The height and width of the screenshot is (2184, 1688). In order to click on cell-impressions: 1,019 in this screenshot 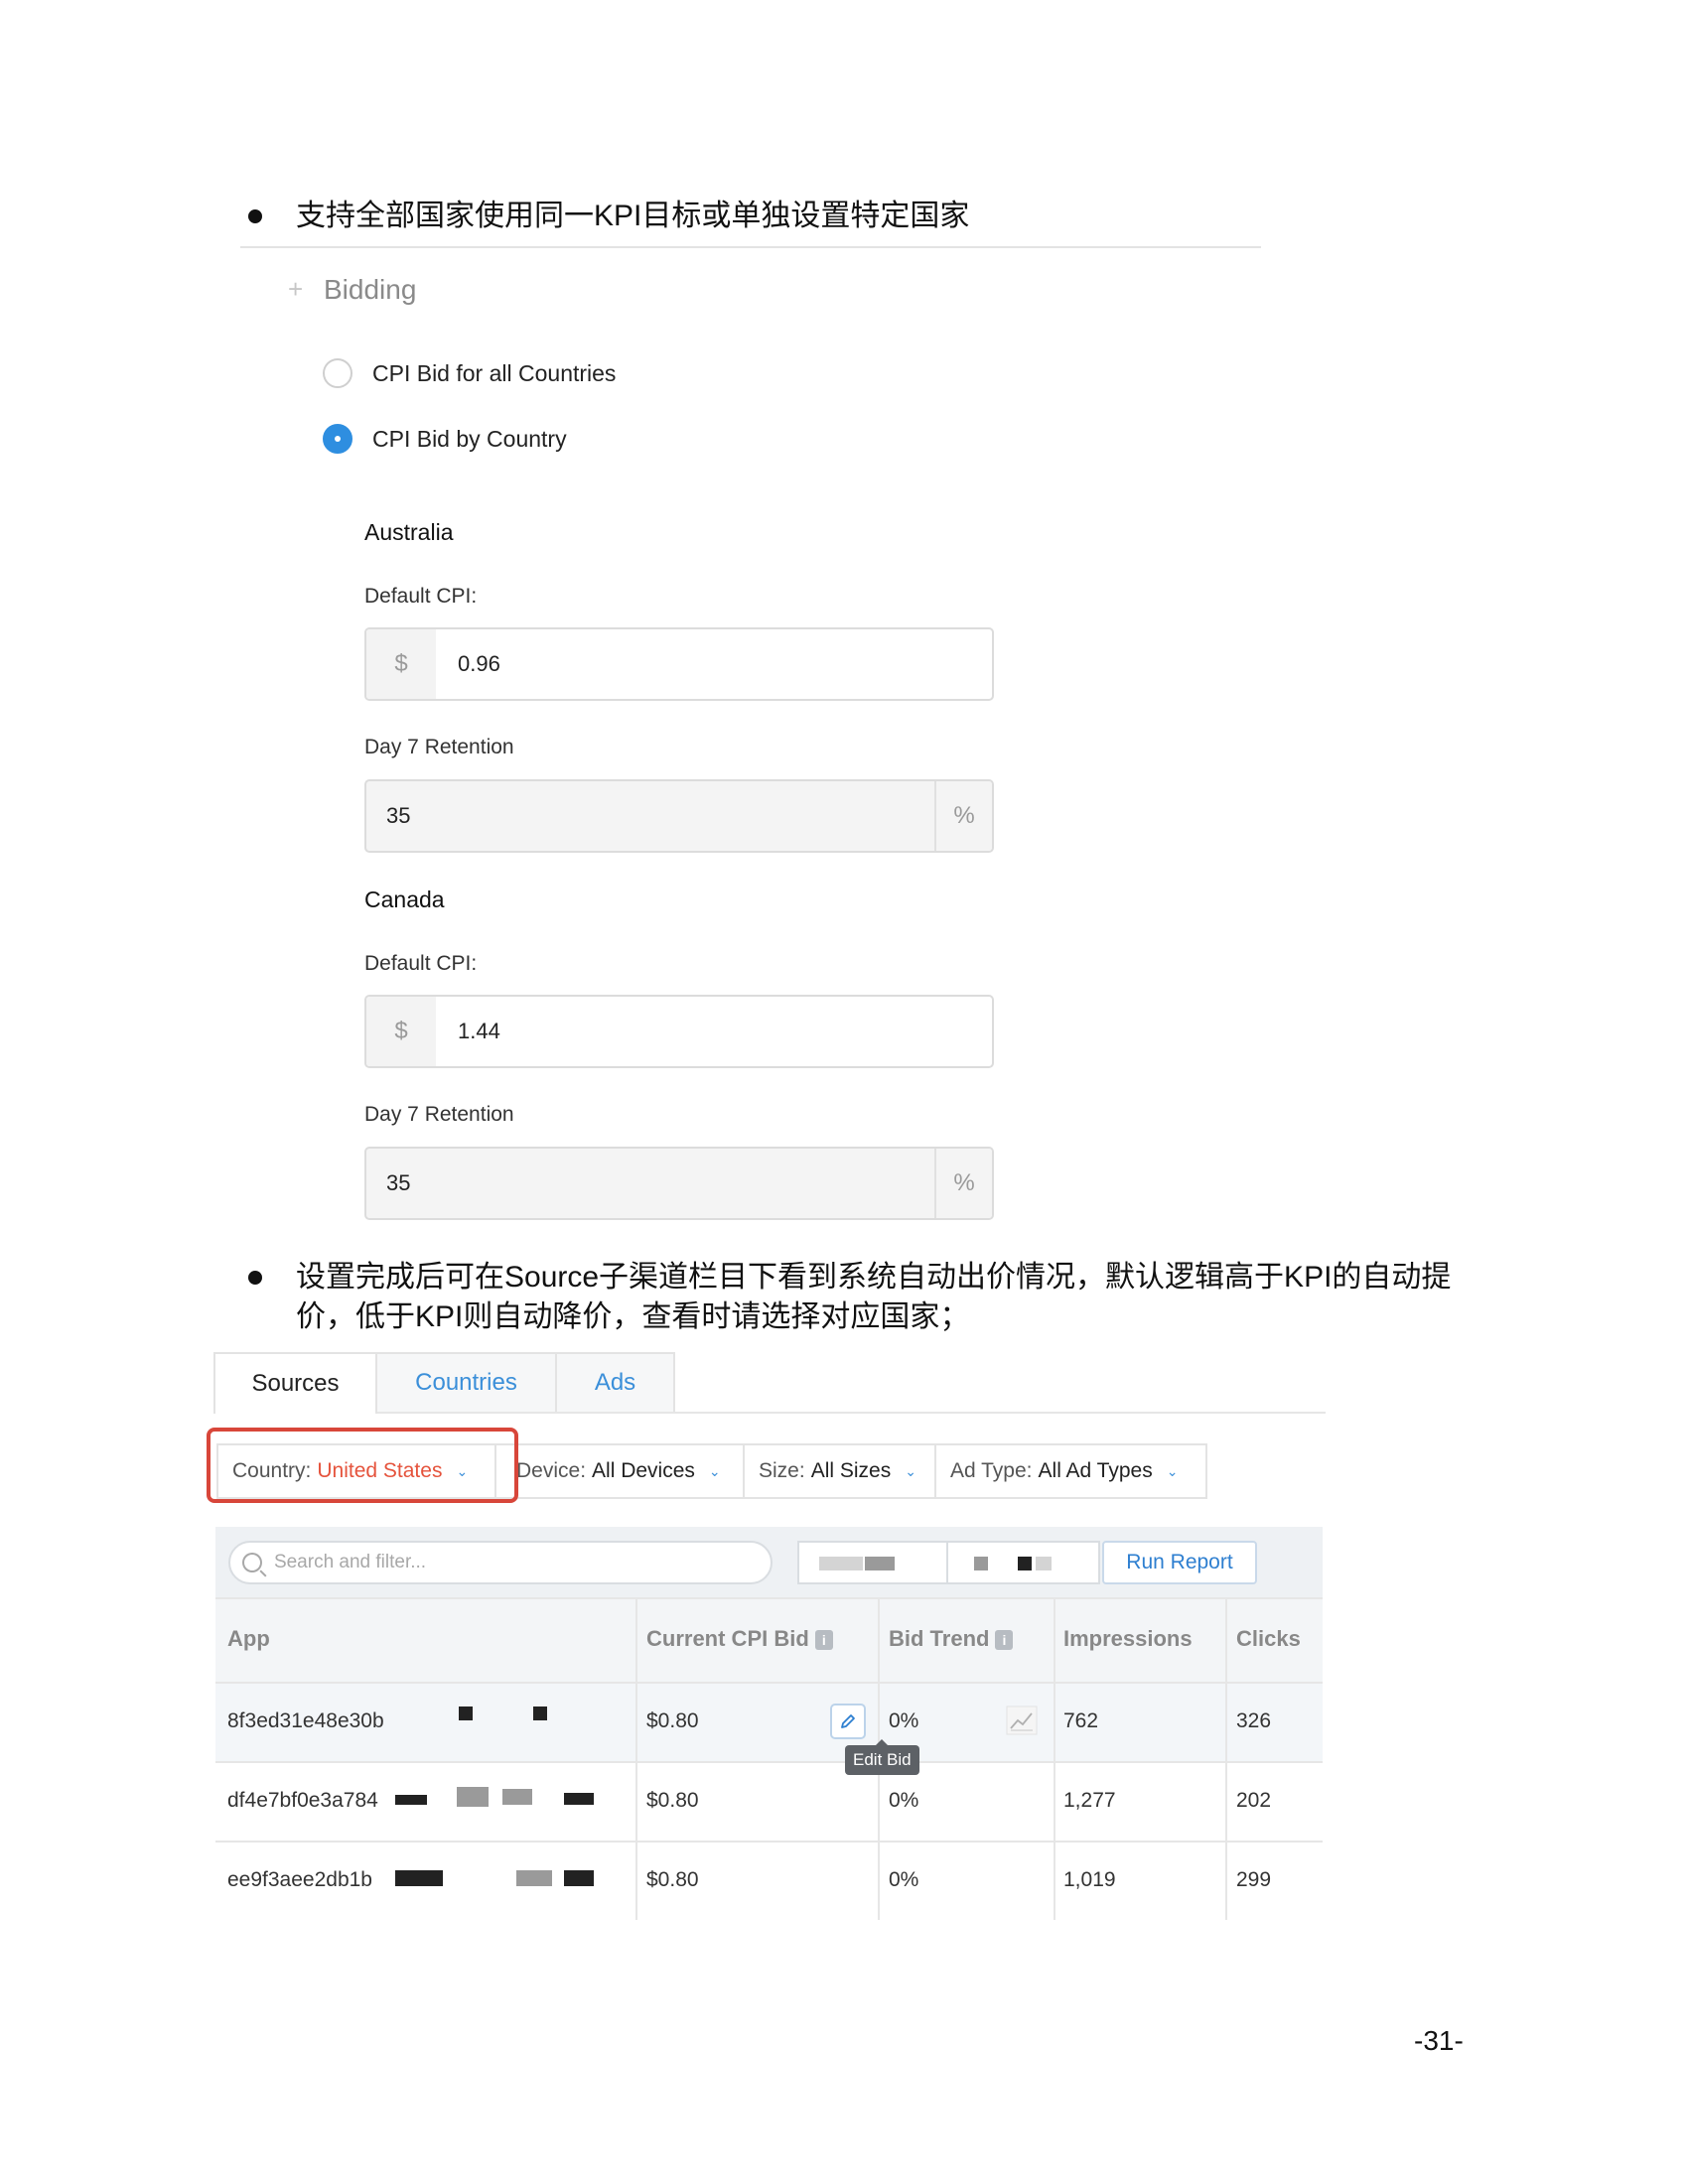, I will do `click(1089, 1879)`.